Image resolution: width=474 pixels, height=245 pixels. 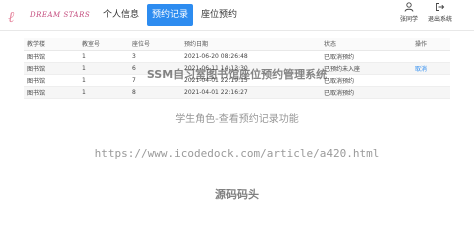 What do you see at coordinates (237, 74) in the screenshot?
I see `watermark-title: SSM自习室图书馆座位预约管理系统` at bounding box center [237, 74].